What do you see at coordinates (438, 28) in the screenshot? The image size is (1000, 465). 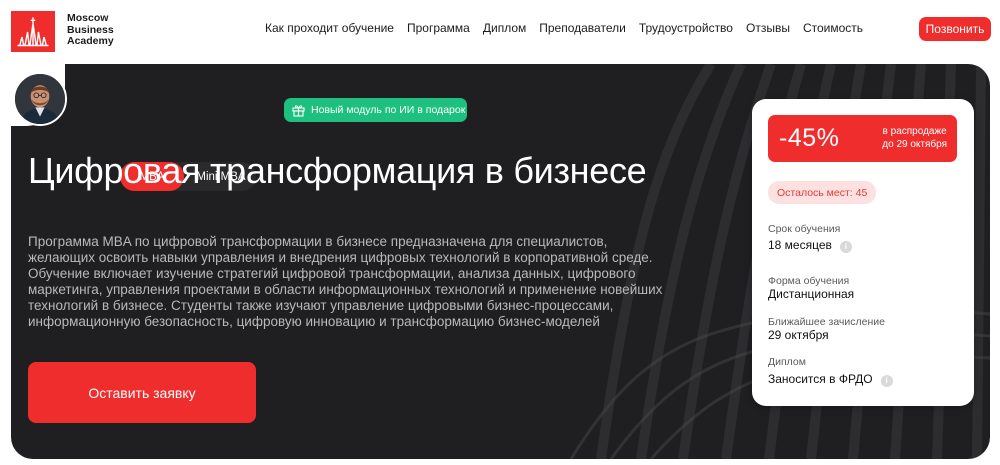 I see `nav-item-program: Программа` at bounding box center [438, 28].